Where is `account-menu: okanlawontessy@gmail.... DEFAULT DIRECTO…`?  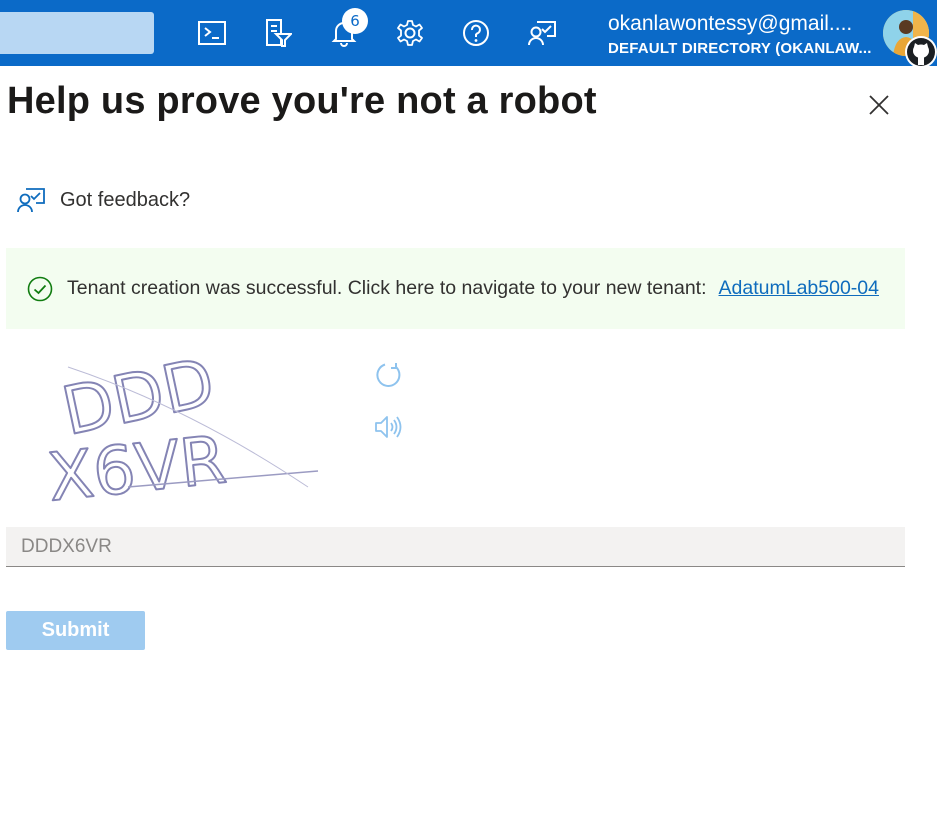 account-menu: okanlawontessy@gmail.... DEFAULT DIRECTO… is located at coordinates (743, 35).